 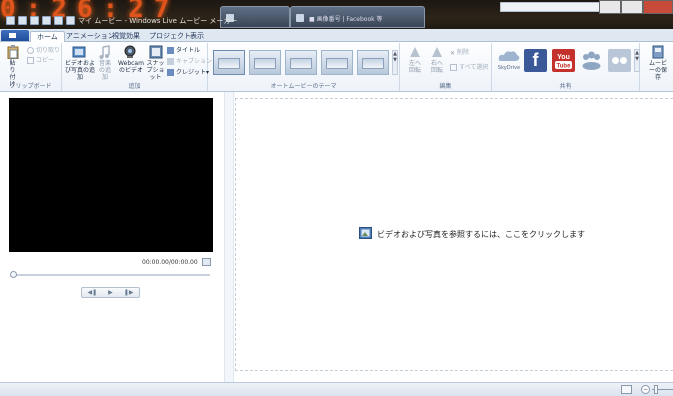 I want to click on flickr-icon, so click(x=619, y=60).